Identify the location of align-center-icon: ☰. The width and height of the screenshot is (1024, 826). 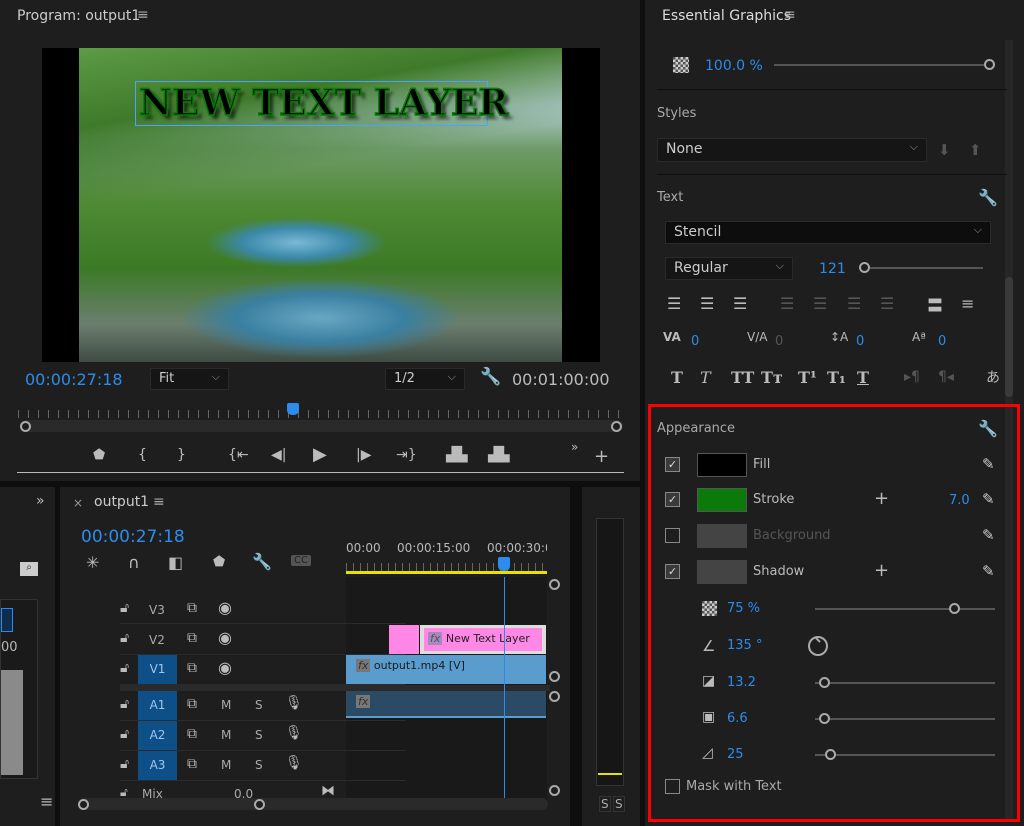
(707, 303).